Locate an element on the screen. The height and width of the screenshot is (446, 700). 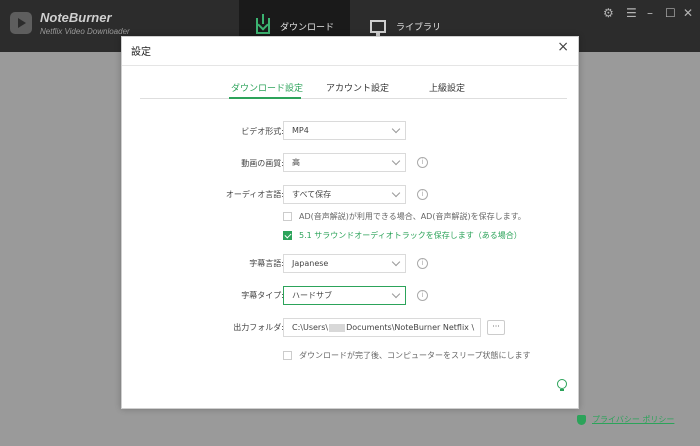
output-folder-label: 出力フォルダ: is located at coordinates (258, 327).